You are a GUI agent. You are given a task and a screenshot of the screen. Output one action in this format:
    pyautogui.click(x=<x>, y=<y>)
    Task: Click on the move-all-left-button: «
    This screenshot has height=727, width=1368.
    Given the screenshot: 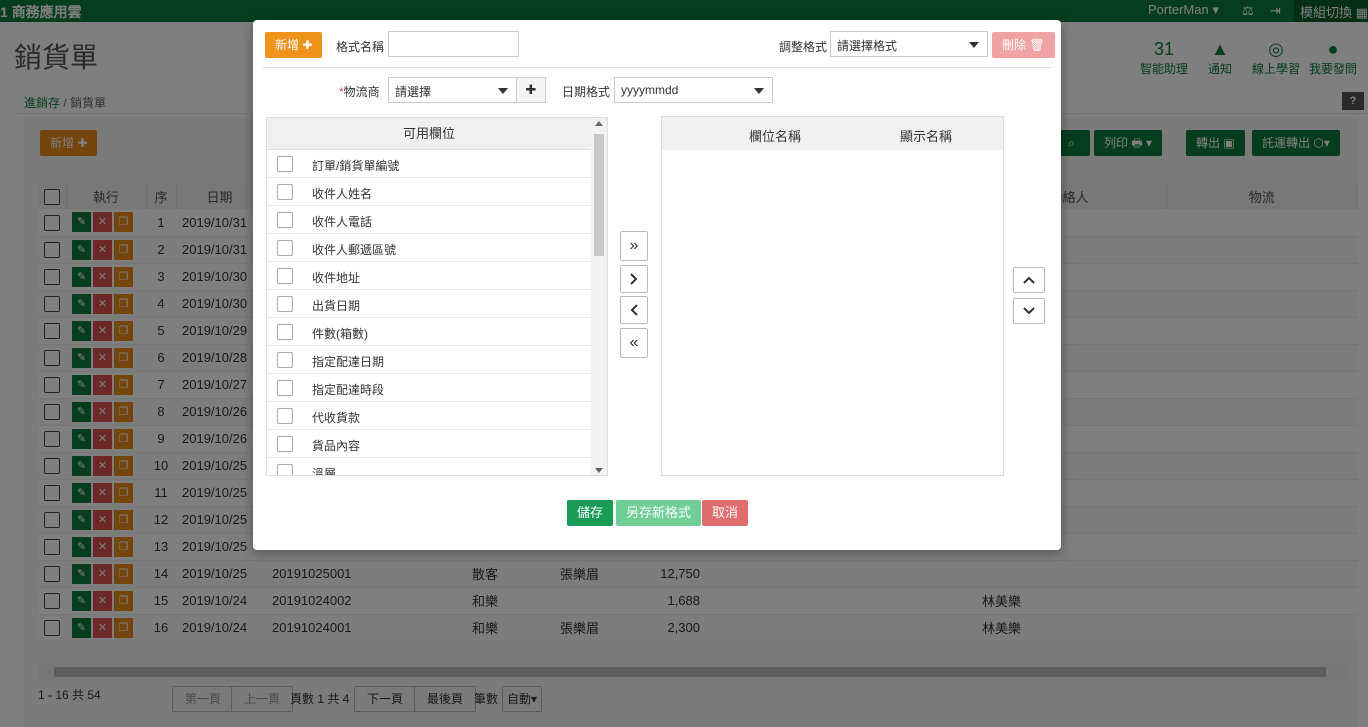 What is the action you would take?
    pyautogui.click(x=634, y=343)
    